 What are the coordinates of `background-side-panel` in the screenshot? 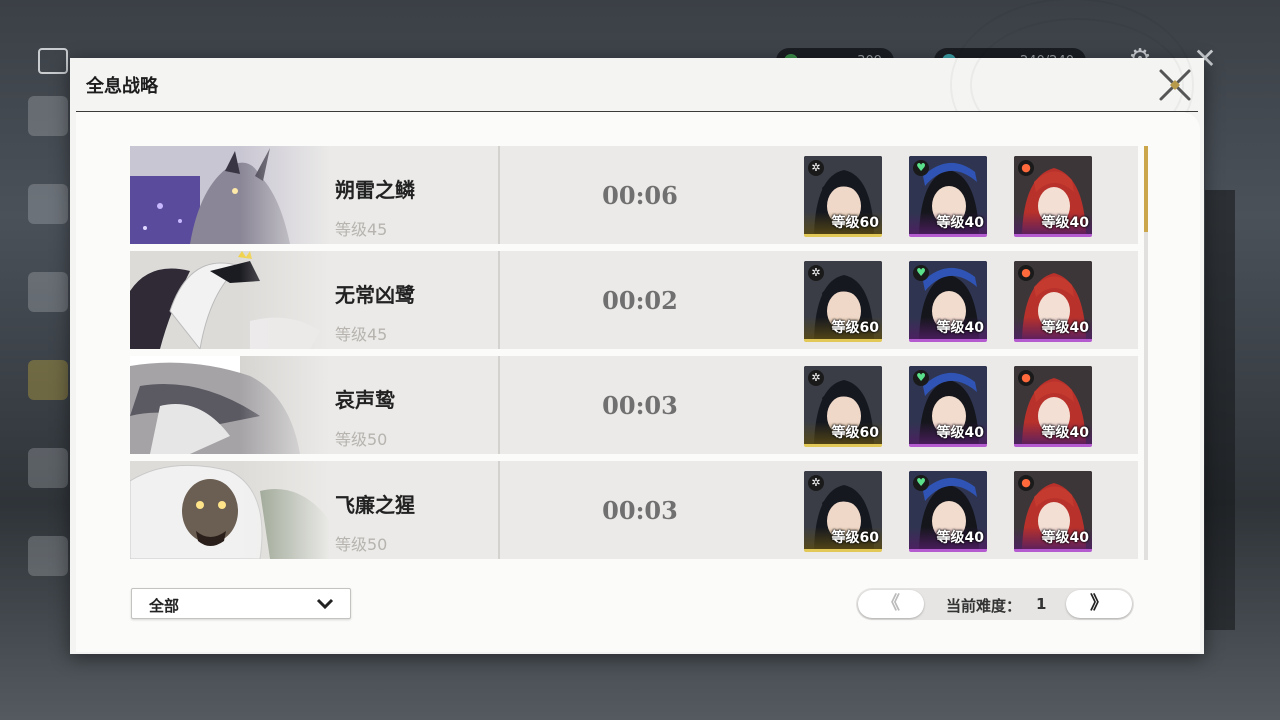 It's located at (1220, 410).